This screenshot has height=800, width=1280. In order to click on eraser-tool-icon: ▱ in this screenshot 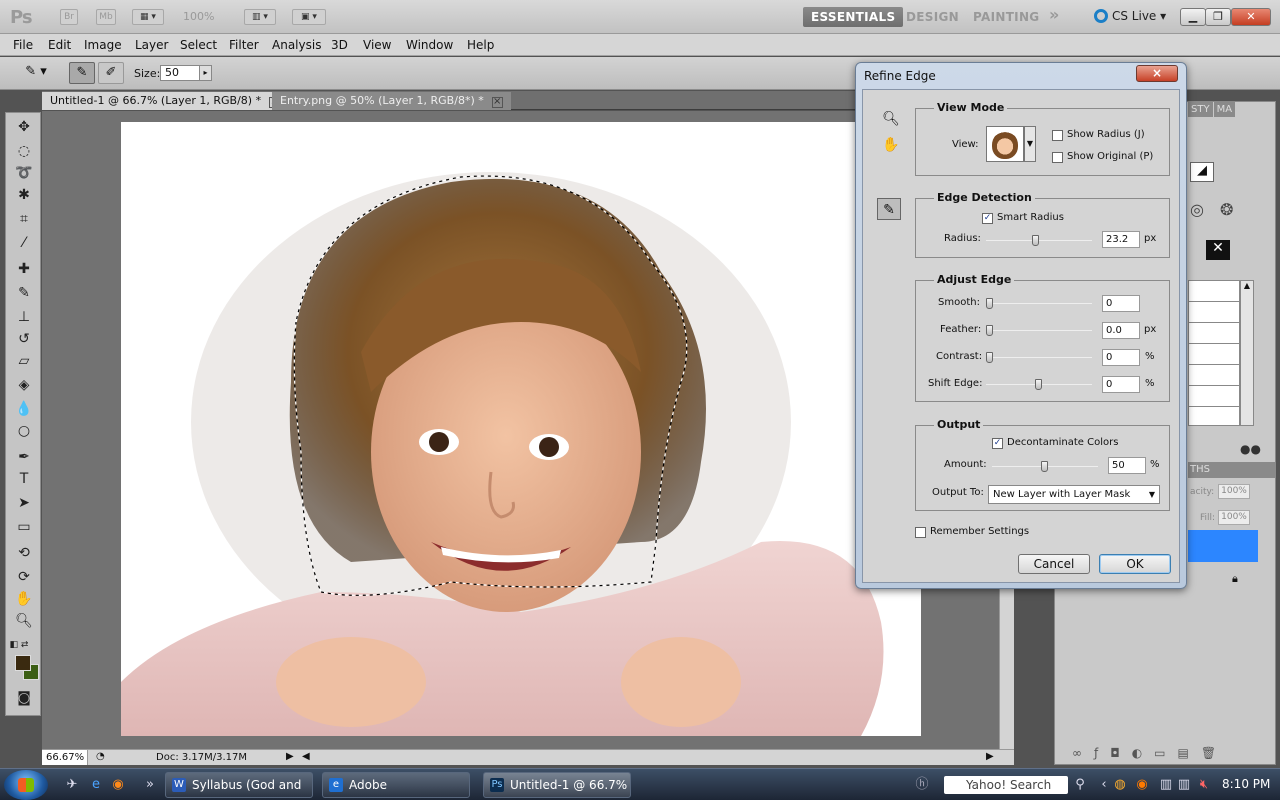, I will do `click(24, 361)`.